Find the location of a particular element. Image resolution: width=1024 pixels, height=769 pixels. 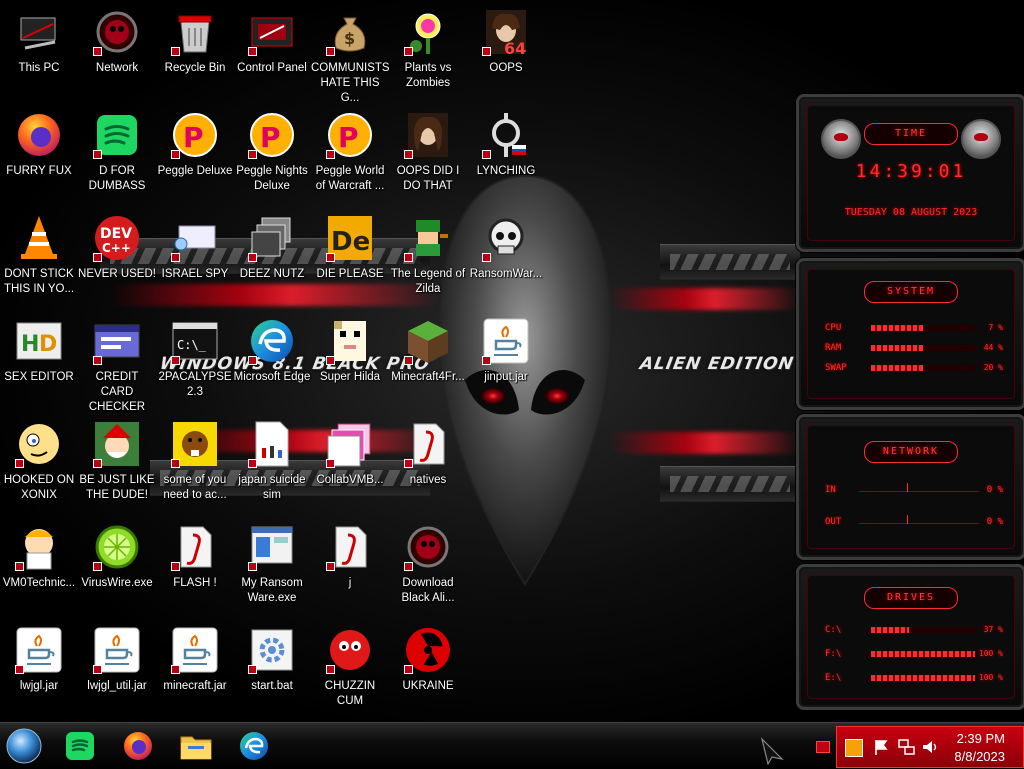

taskbar-explorer-button is located at coordinates (196, 746).